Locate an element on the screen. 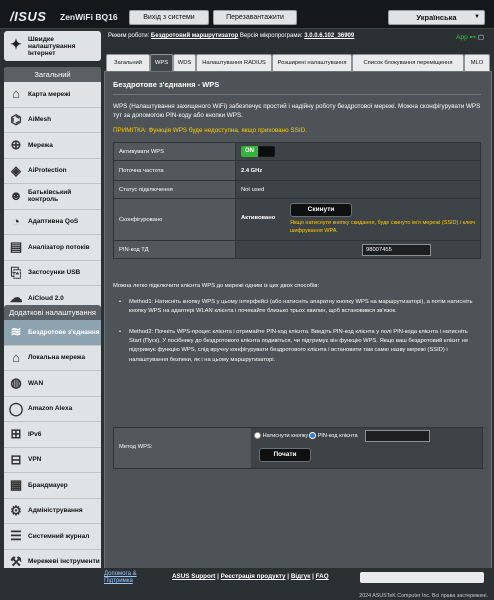 The image size is (494, 600). ipv6-icon: ⊞ is located at coordinates (16, 433).